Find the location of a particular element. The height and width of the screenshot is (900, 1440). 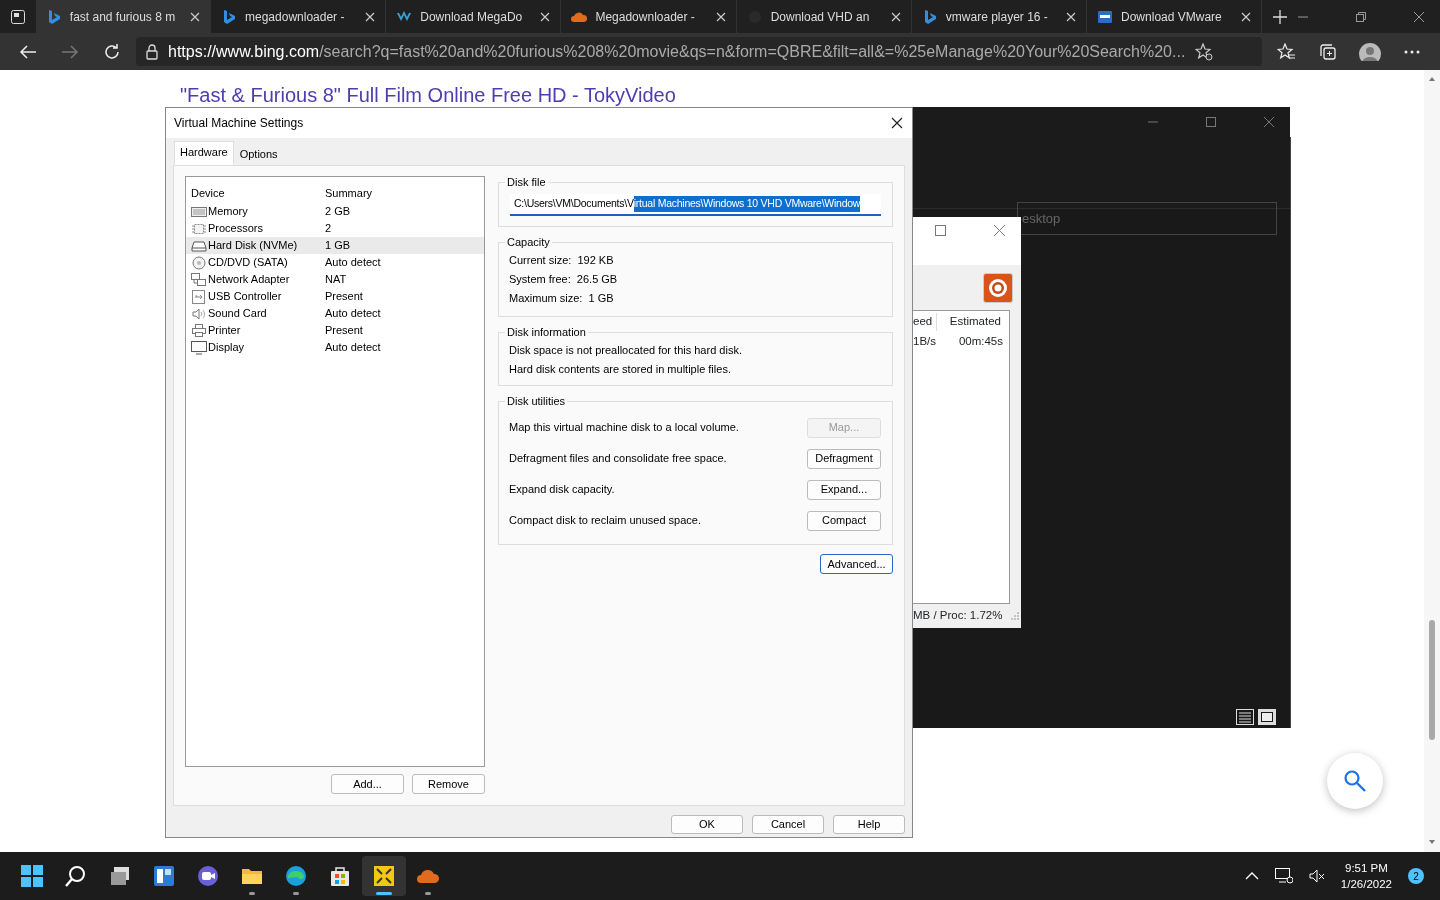

search-icon is located at coordinates (1355, 781).